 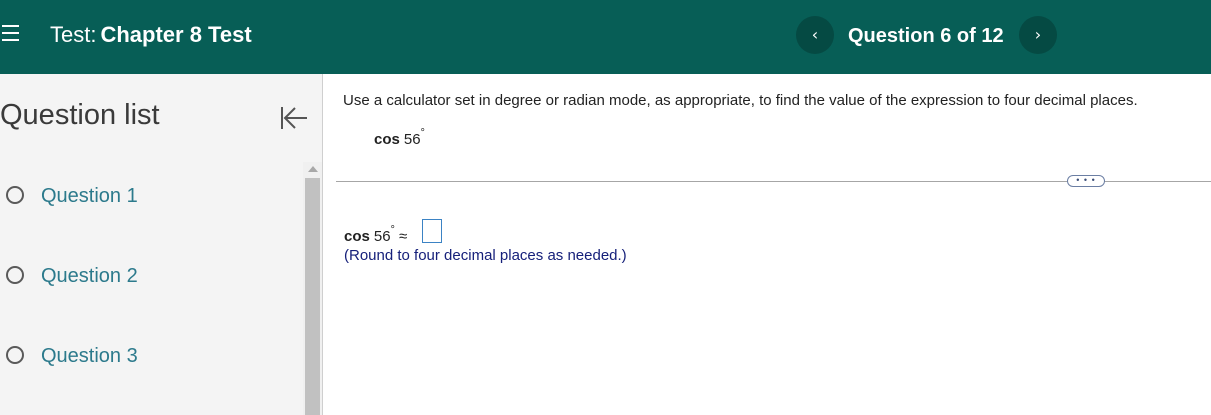 I want to click on chevron-right-icon: ›, so click(x=1038, y=34).